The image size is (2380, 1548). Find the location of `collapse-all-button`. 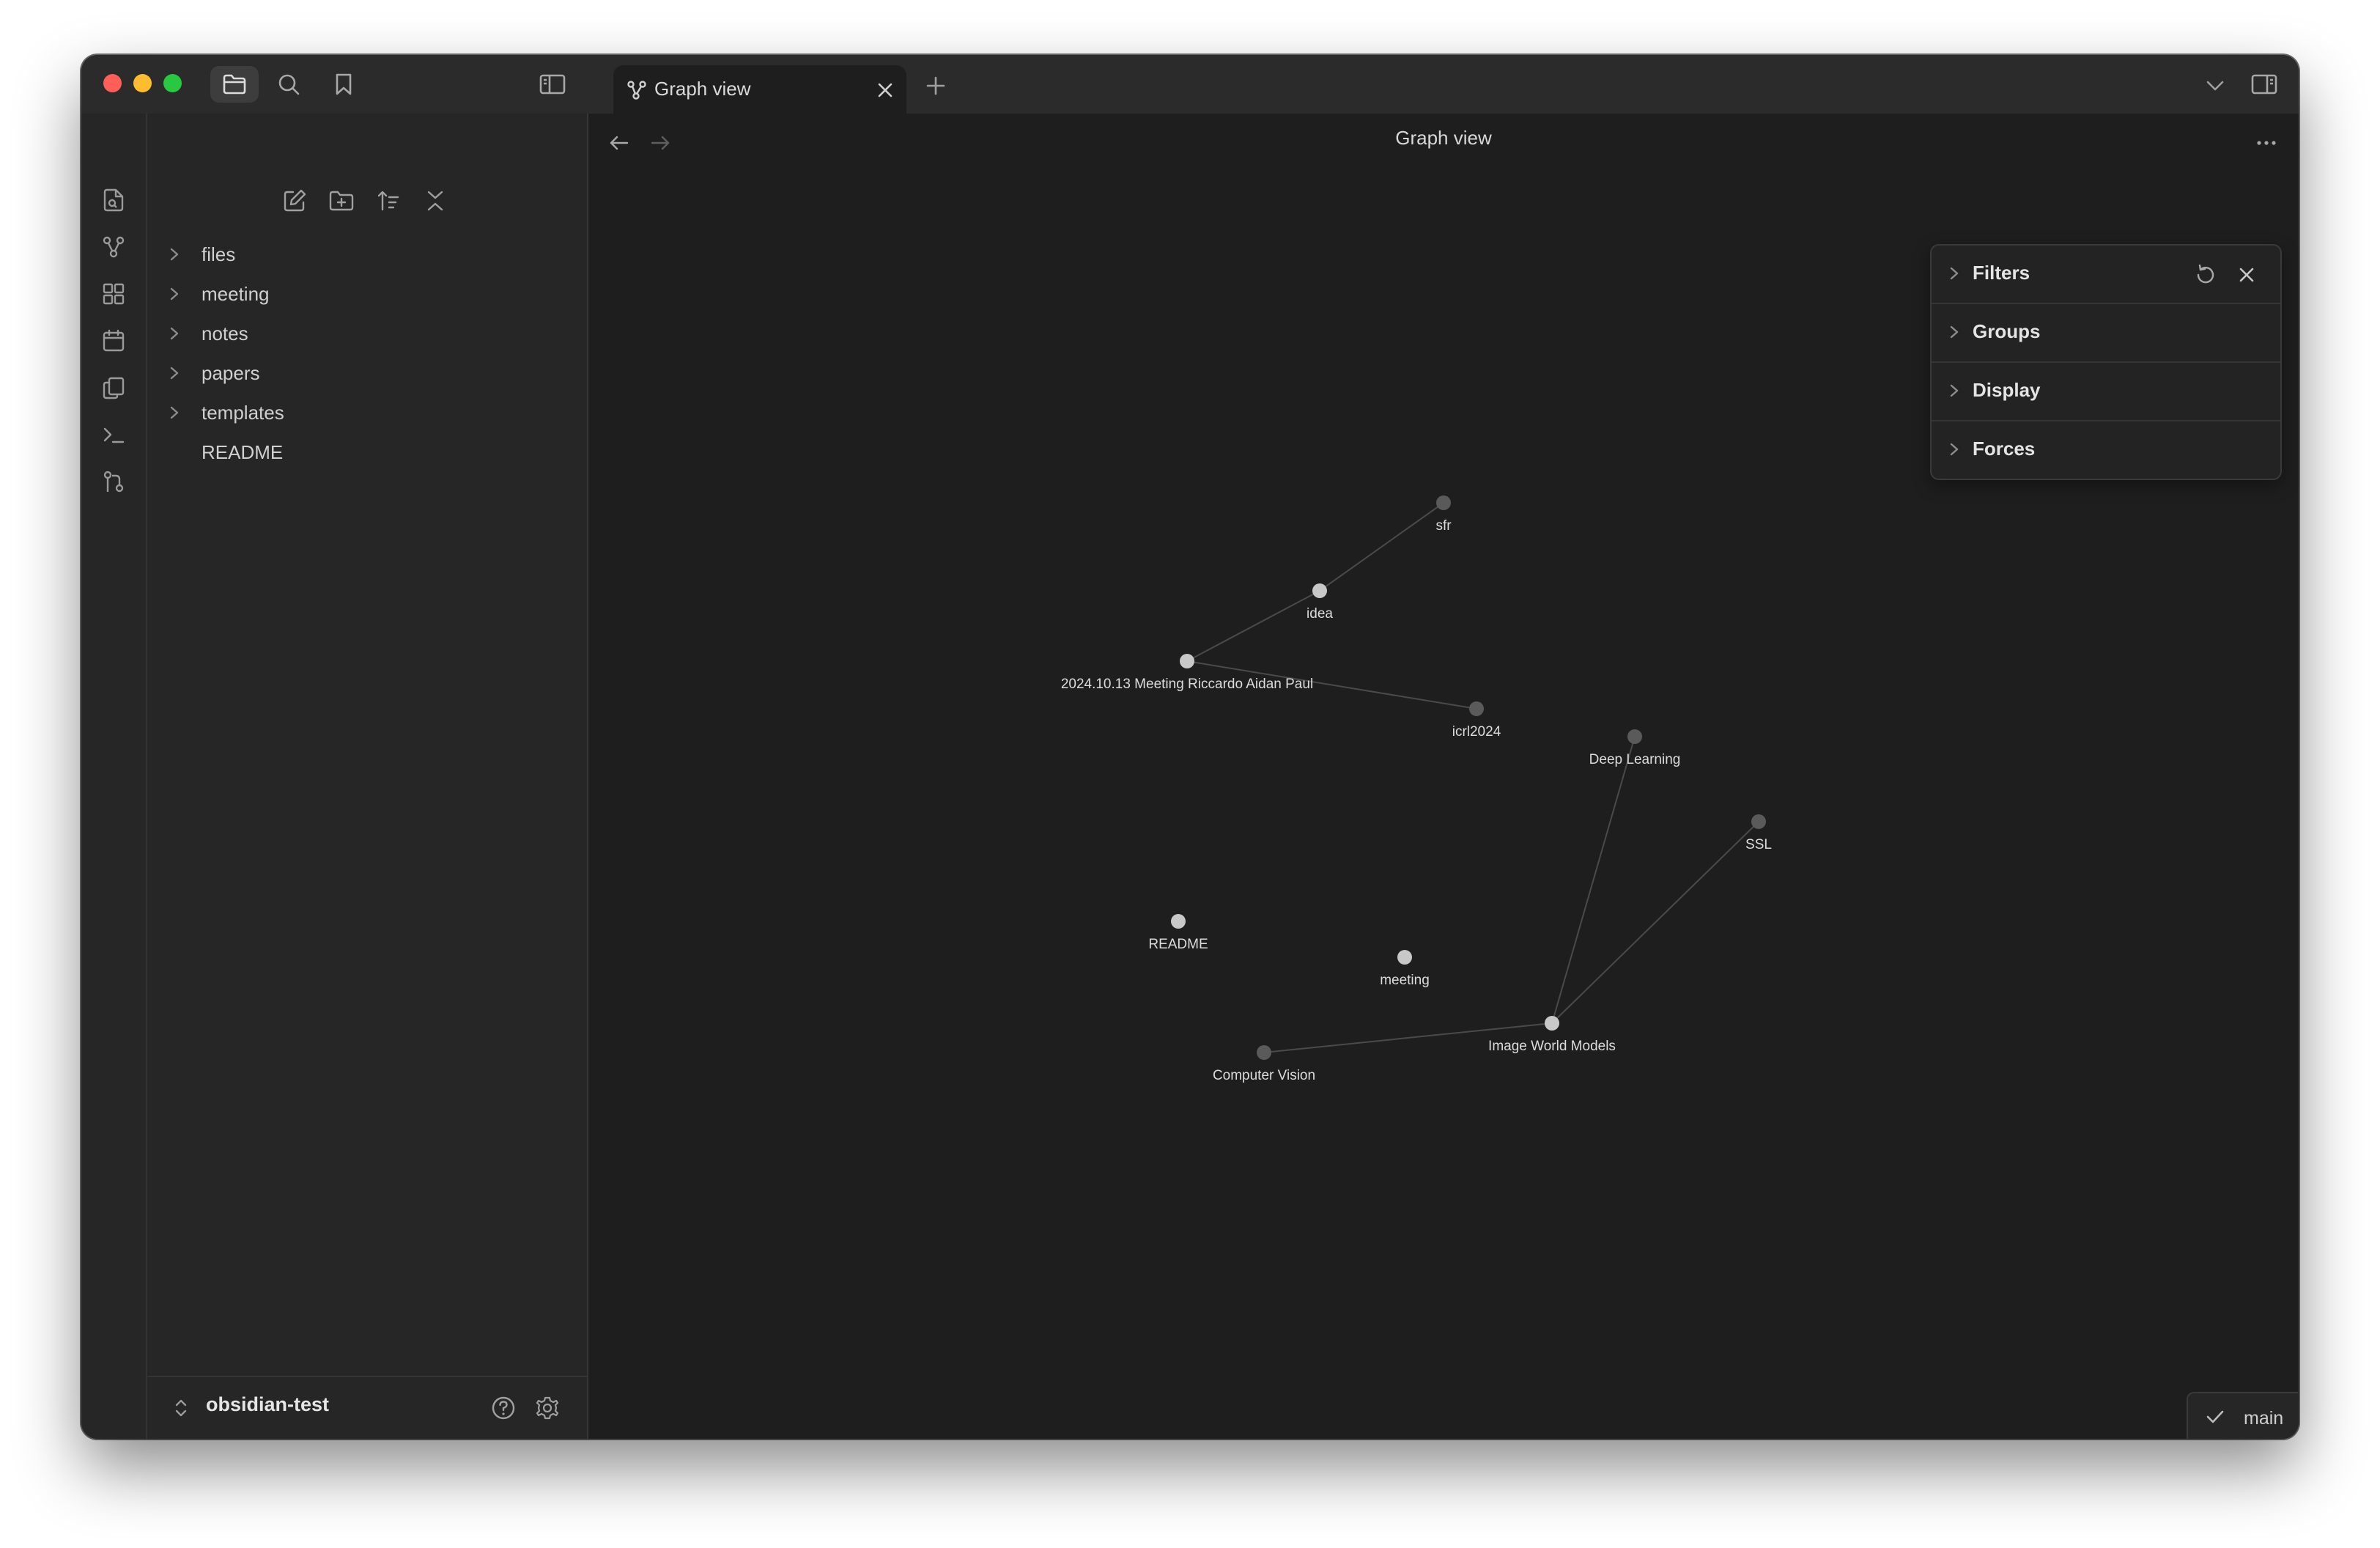

collapse-all-button is located at coordinates (435, 201).